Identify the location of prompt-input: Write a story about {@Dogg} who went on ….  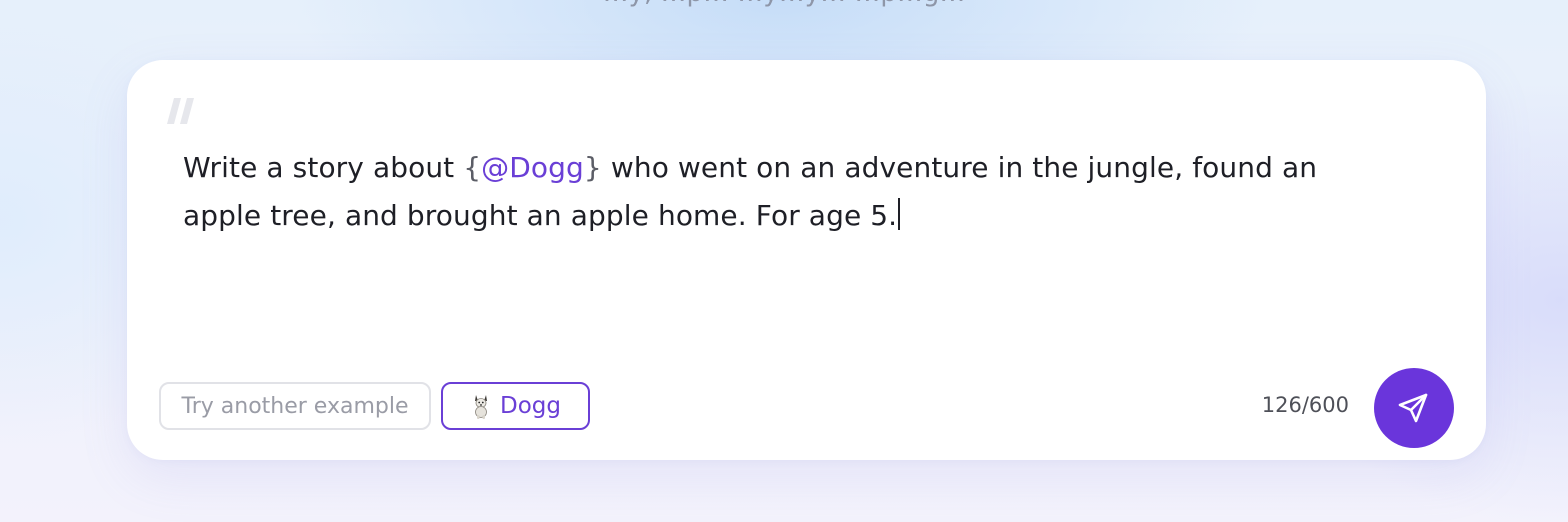
(783, 192).